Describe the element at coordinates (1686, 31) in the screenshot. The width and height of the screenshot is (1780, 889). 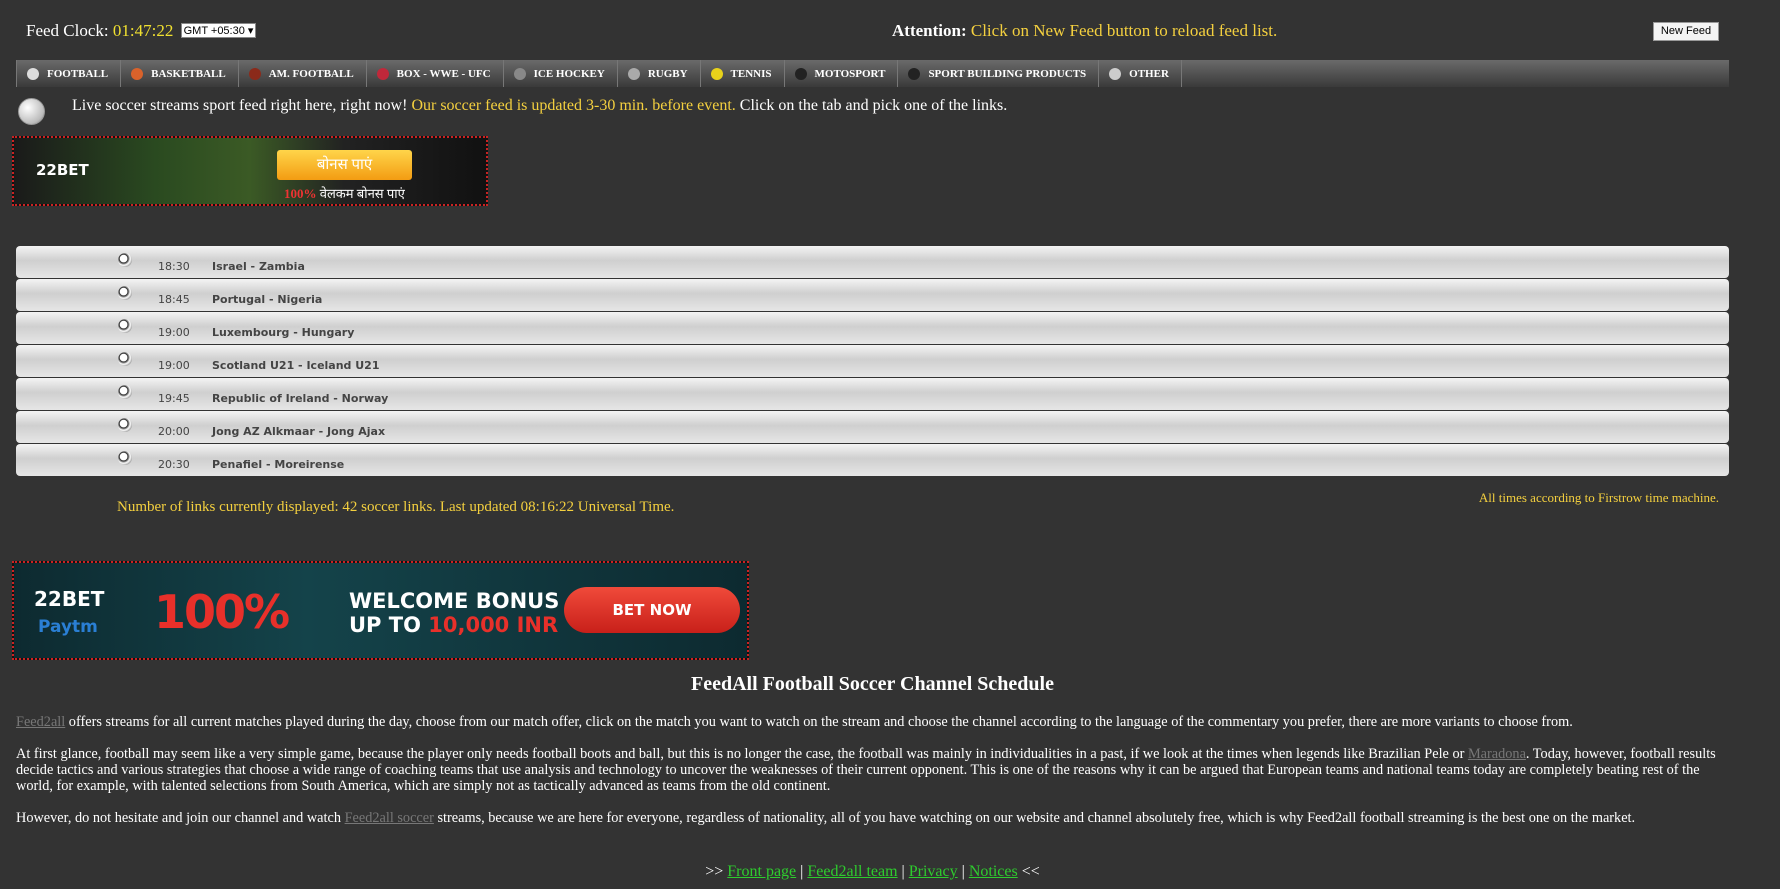
I see `new-feed-button: New Feed` at that location.